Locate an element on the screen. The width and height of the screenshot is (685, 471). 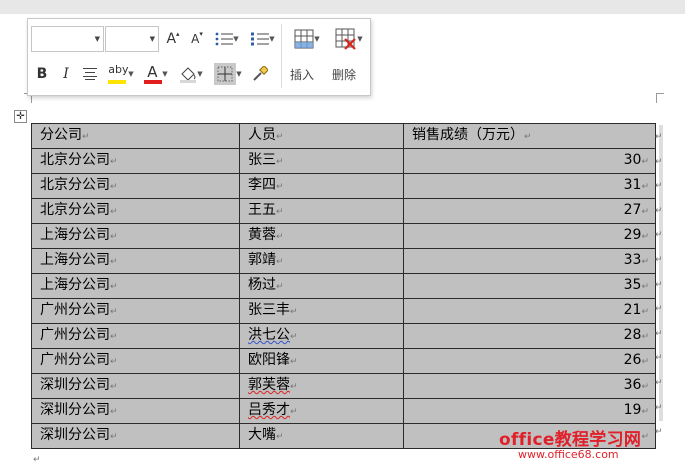
chevron-down-icon: ▼ is located at coordinates (317, 39).